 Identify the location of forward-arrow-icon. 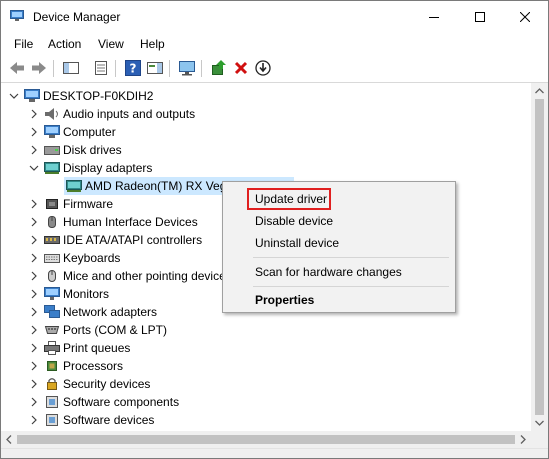
(39, 68).